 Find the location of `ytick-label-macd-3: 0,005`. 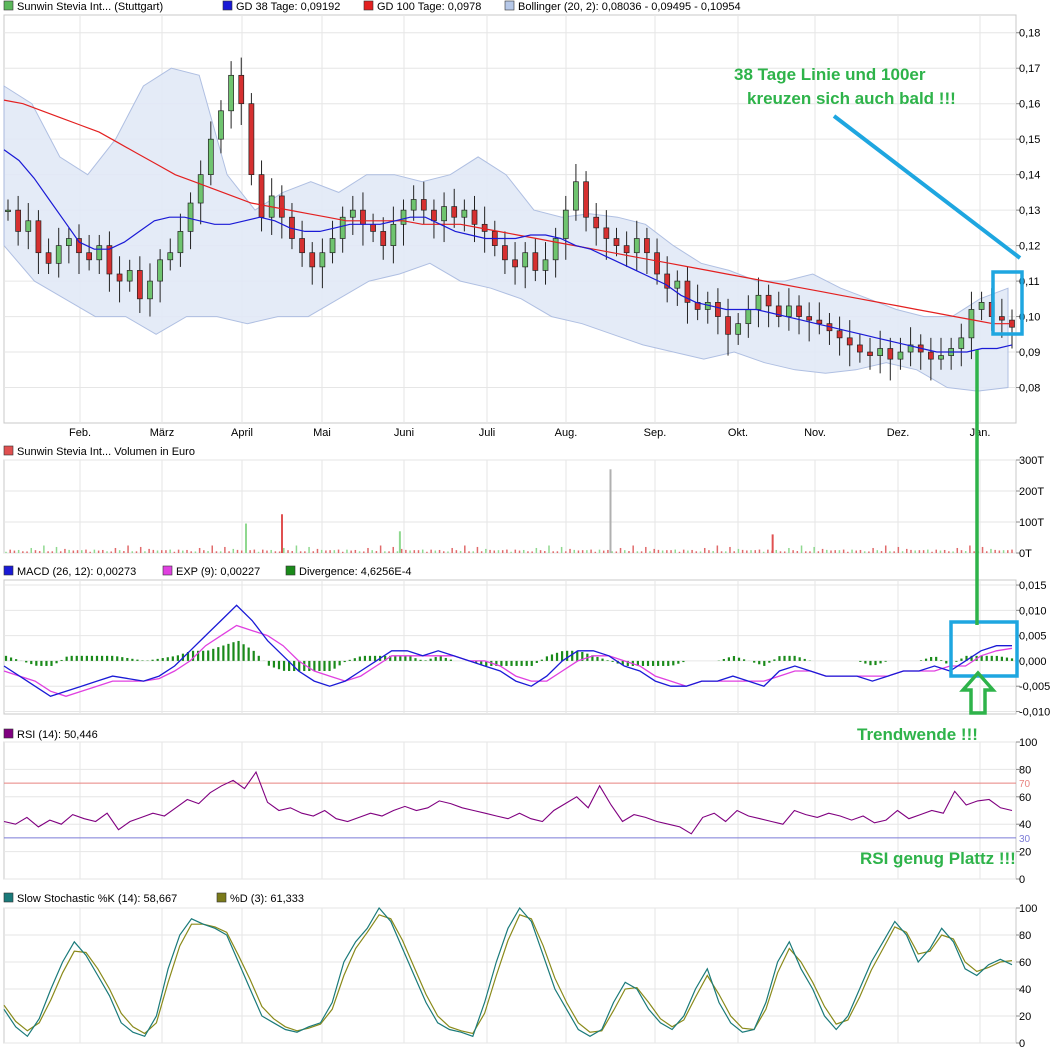

ytick-label-macd-3: 0,005 is located at coordinates (1033, 637).